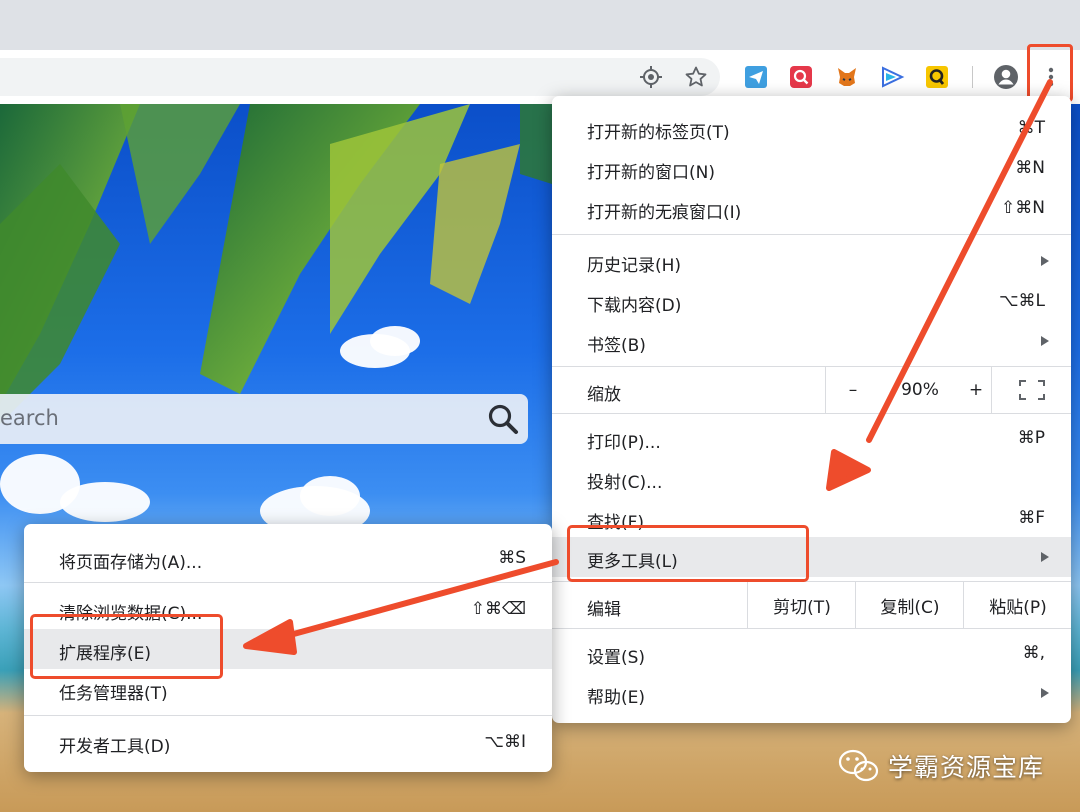  I want to click on menu-print: 打印(P)... ⌘P, so click(811, 438).